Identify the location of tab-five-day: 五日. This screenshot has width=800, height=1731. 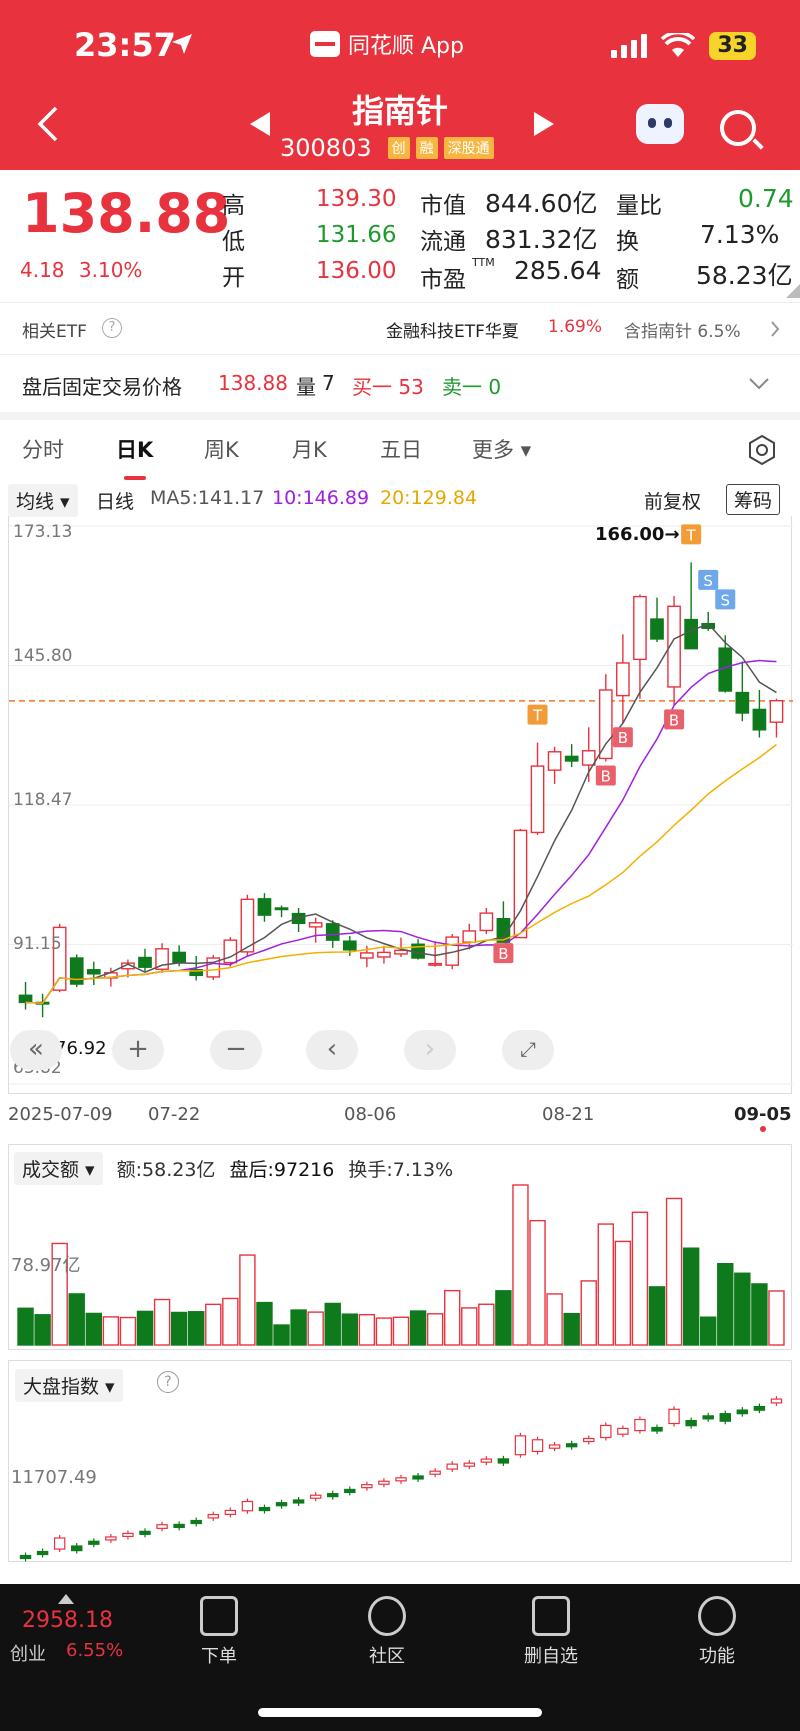
(401, 449).